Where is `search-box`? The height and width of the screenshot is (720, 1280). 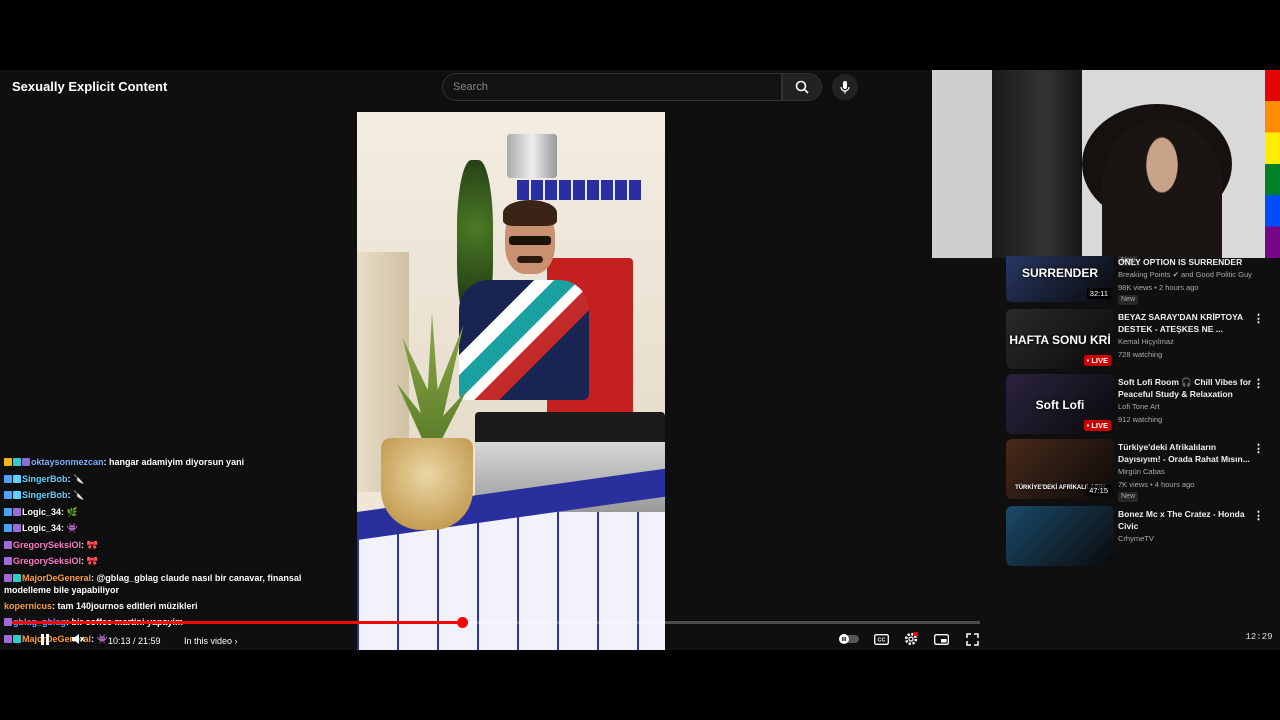 search-box is located at coordinates (612, 87).